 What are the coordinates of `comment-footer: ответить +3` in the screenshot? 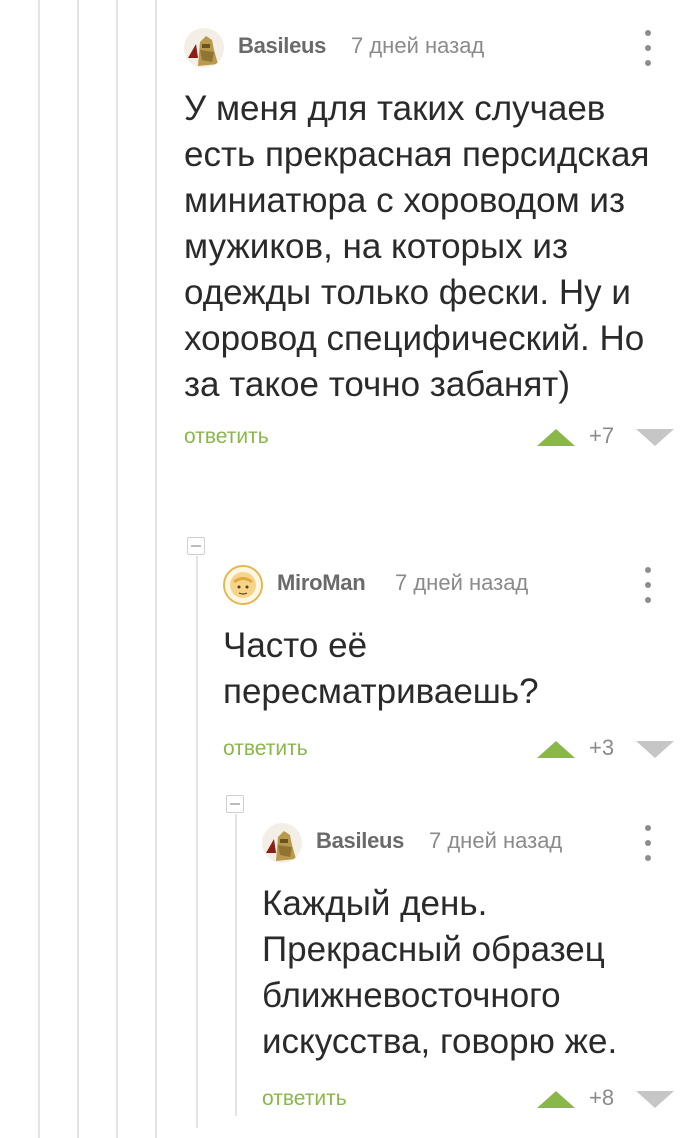 It's located at (451, 750).